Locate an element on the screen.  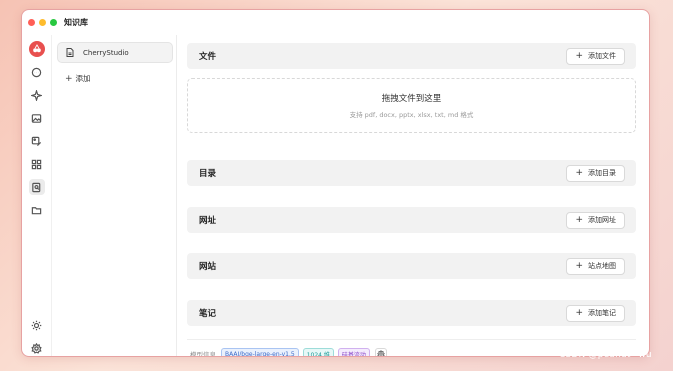
website-section: 网站 + 站点地图 is located at coordinates (411, 266).